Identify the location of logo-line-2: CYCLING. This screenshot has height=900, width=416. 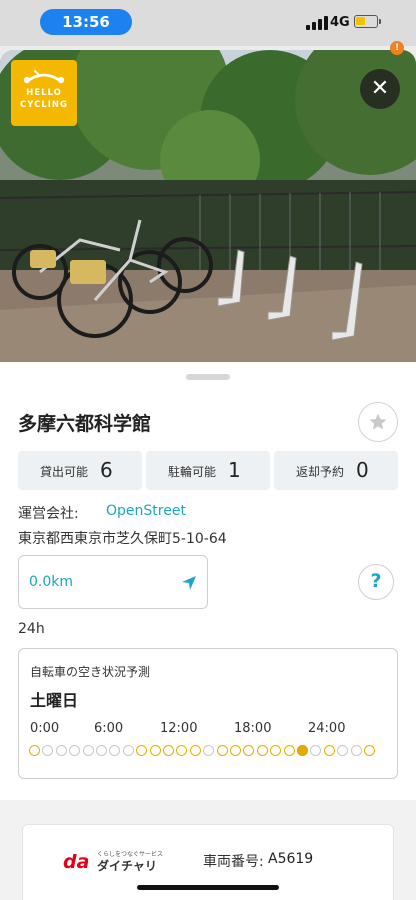
(44, 105).